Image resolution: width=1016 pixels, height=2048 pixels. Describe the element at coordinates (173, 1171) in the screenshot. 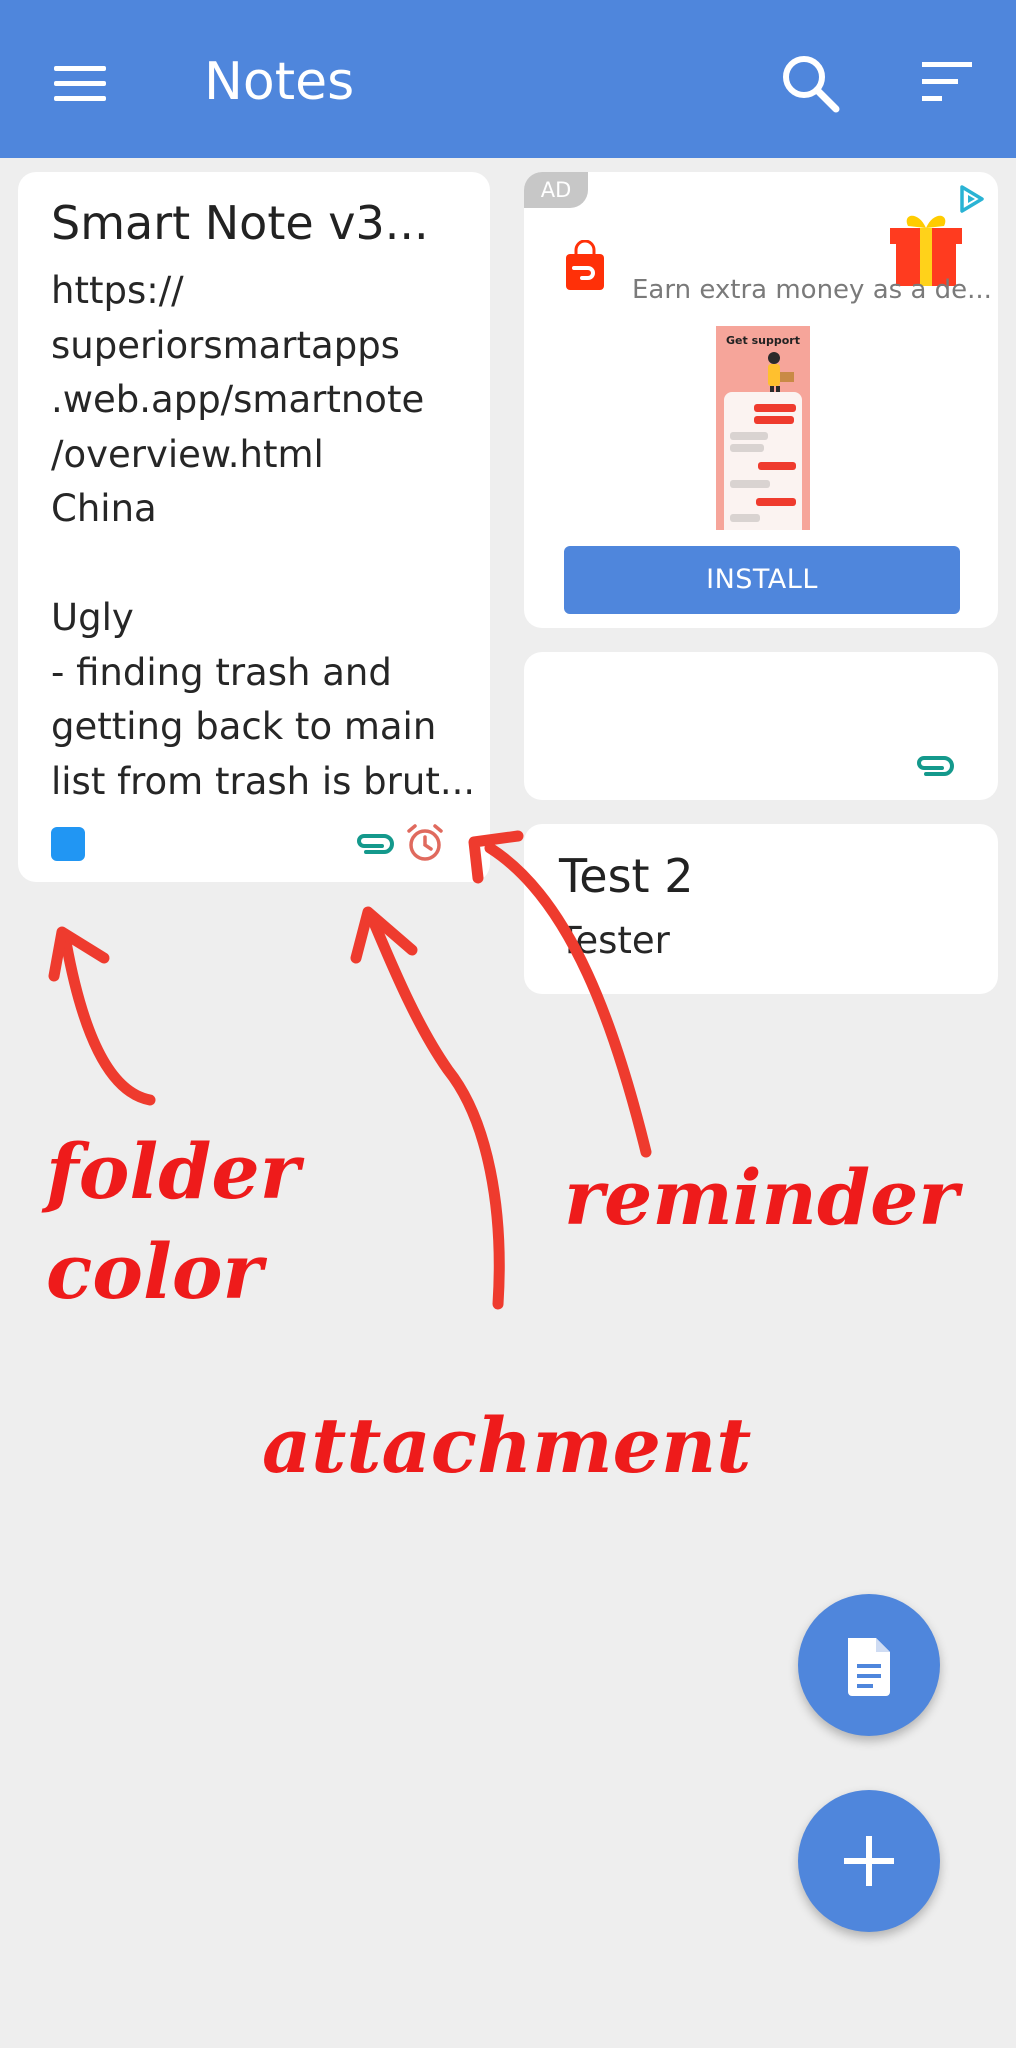

I see `annotation-folder-label: folder` at that location.